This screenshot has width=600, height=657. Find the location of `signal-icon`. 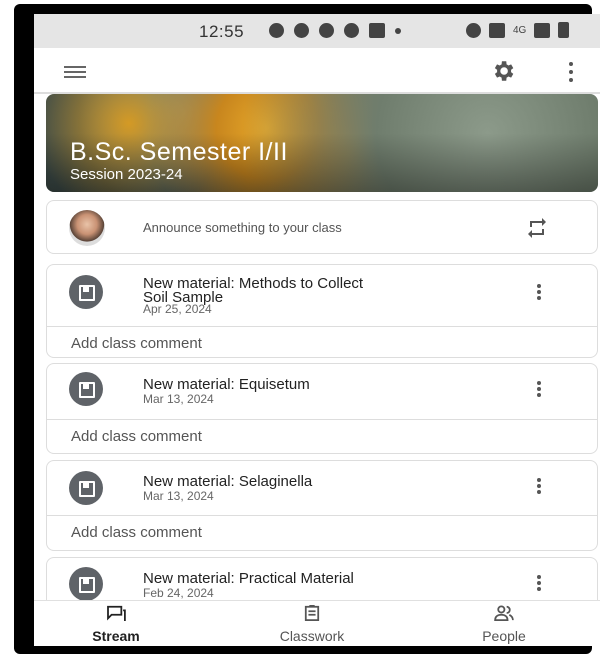

signal-icon is located at coordinates (542, 30).